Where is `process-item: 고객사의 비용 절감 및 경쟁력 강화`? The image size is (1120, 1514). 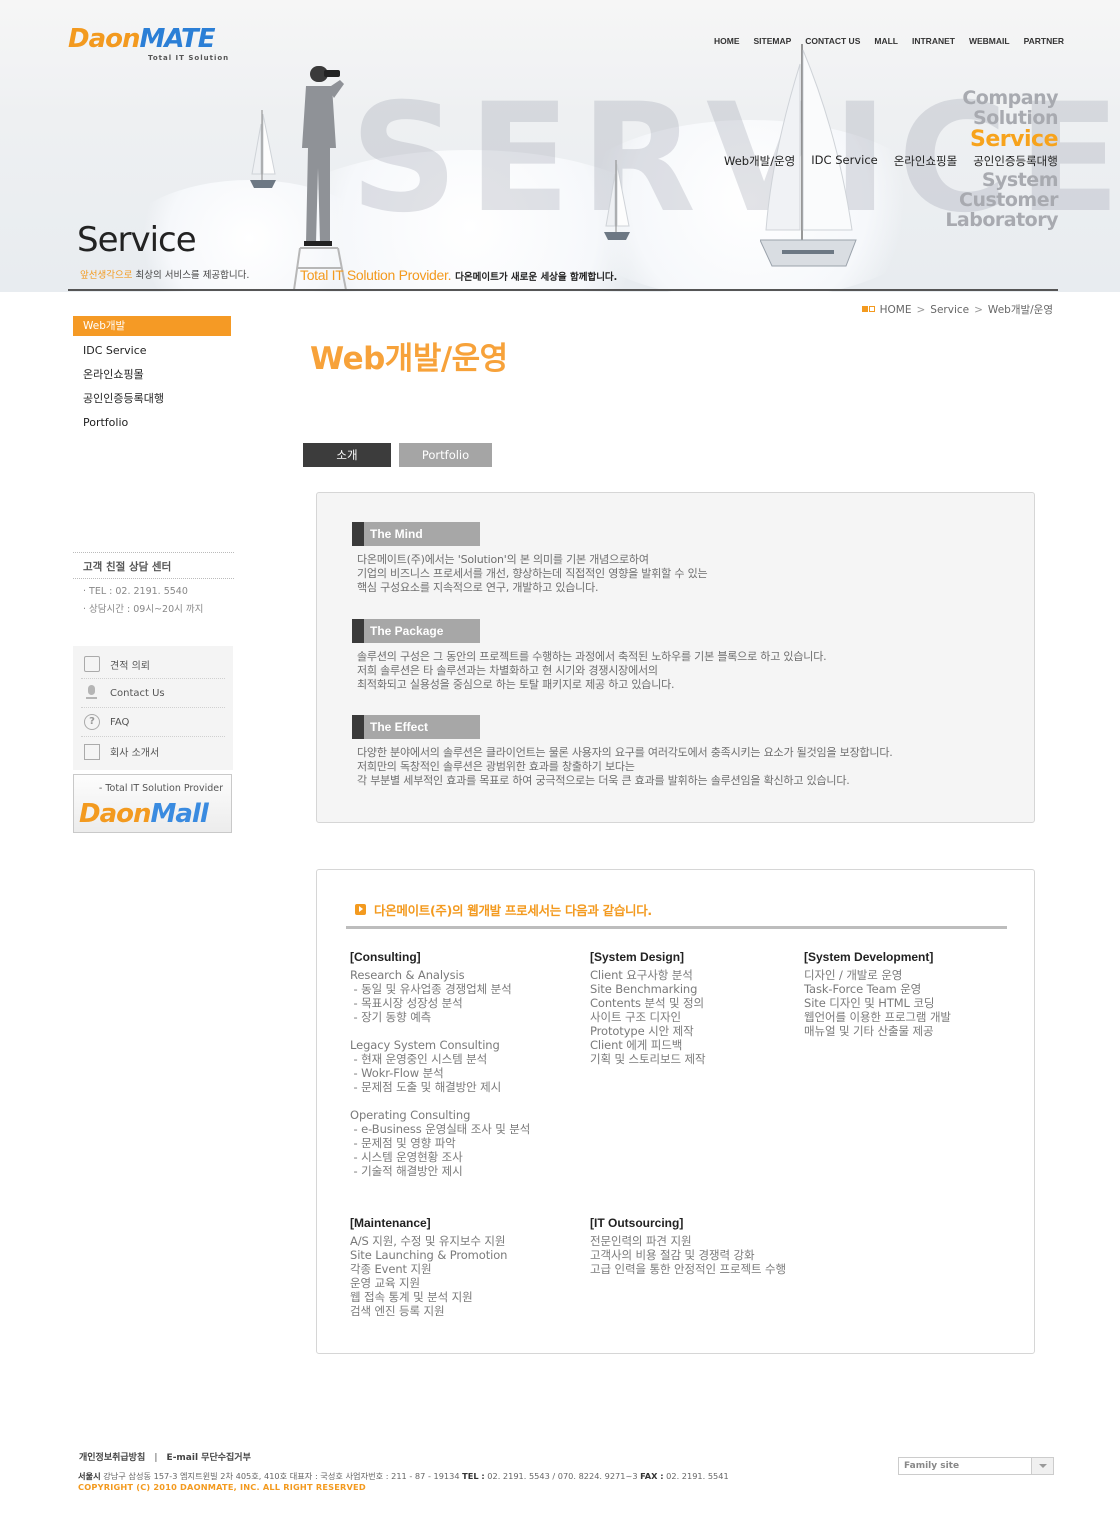 process-item: 고객사의 비용 절감 및 경쟁력 강화 is located at coordinates (672, 1255).